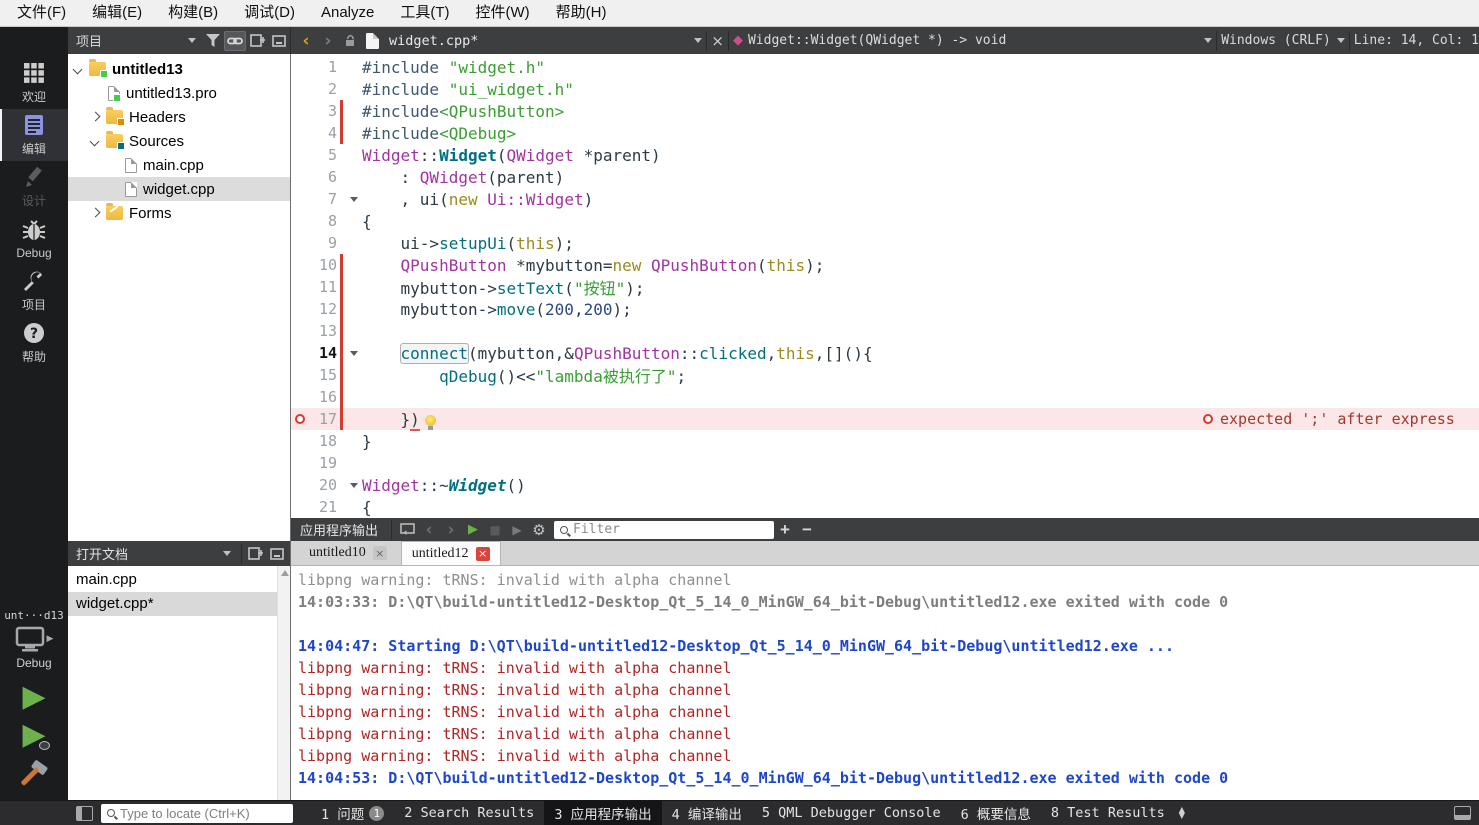 This screenshot has height=825, width=1479. I want to click on code-line: 17 }) expected ';' after express, so click(885, 419).